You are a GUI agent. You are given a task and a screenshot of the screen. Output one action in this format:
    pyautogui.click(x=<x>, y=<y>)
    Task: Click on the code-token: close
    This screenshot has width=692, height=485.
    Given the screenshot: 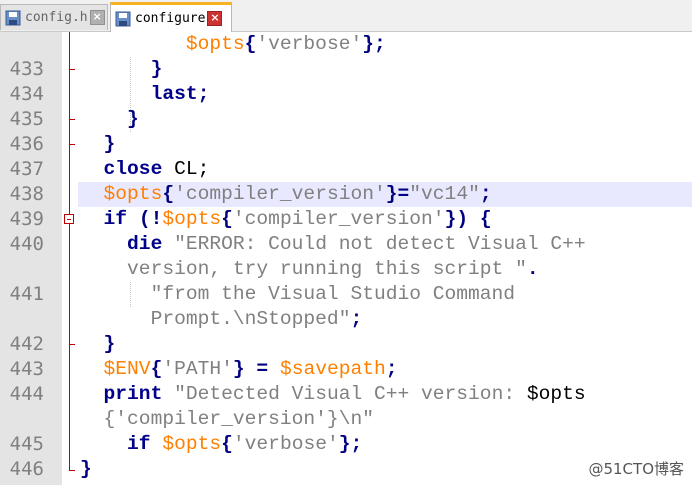 What is the action you would take?
    pyautogui.click(x=133, y=169)
    